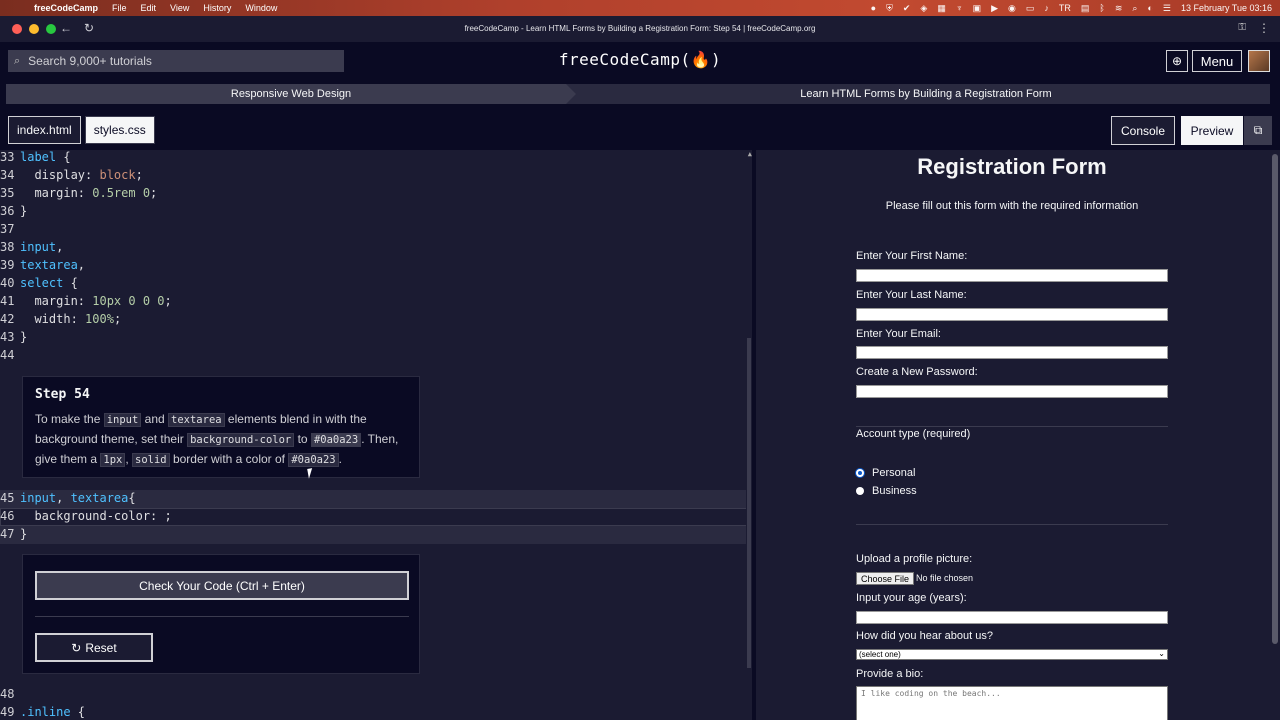 The image size is (1280, 720). What do you see at coordinates (1012, 391) in the screenshot?
I see `password-input` at bounding box center [1012, 391].